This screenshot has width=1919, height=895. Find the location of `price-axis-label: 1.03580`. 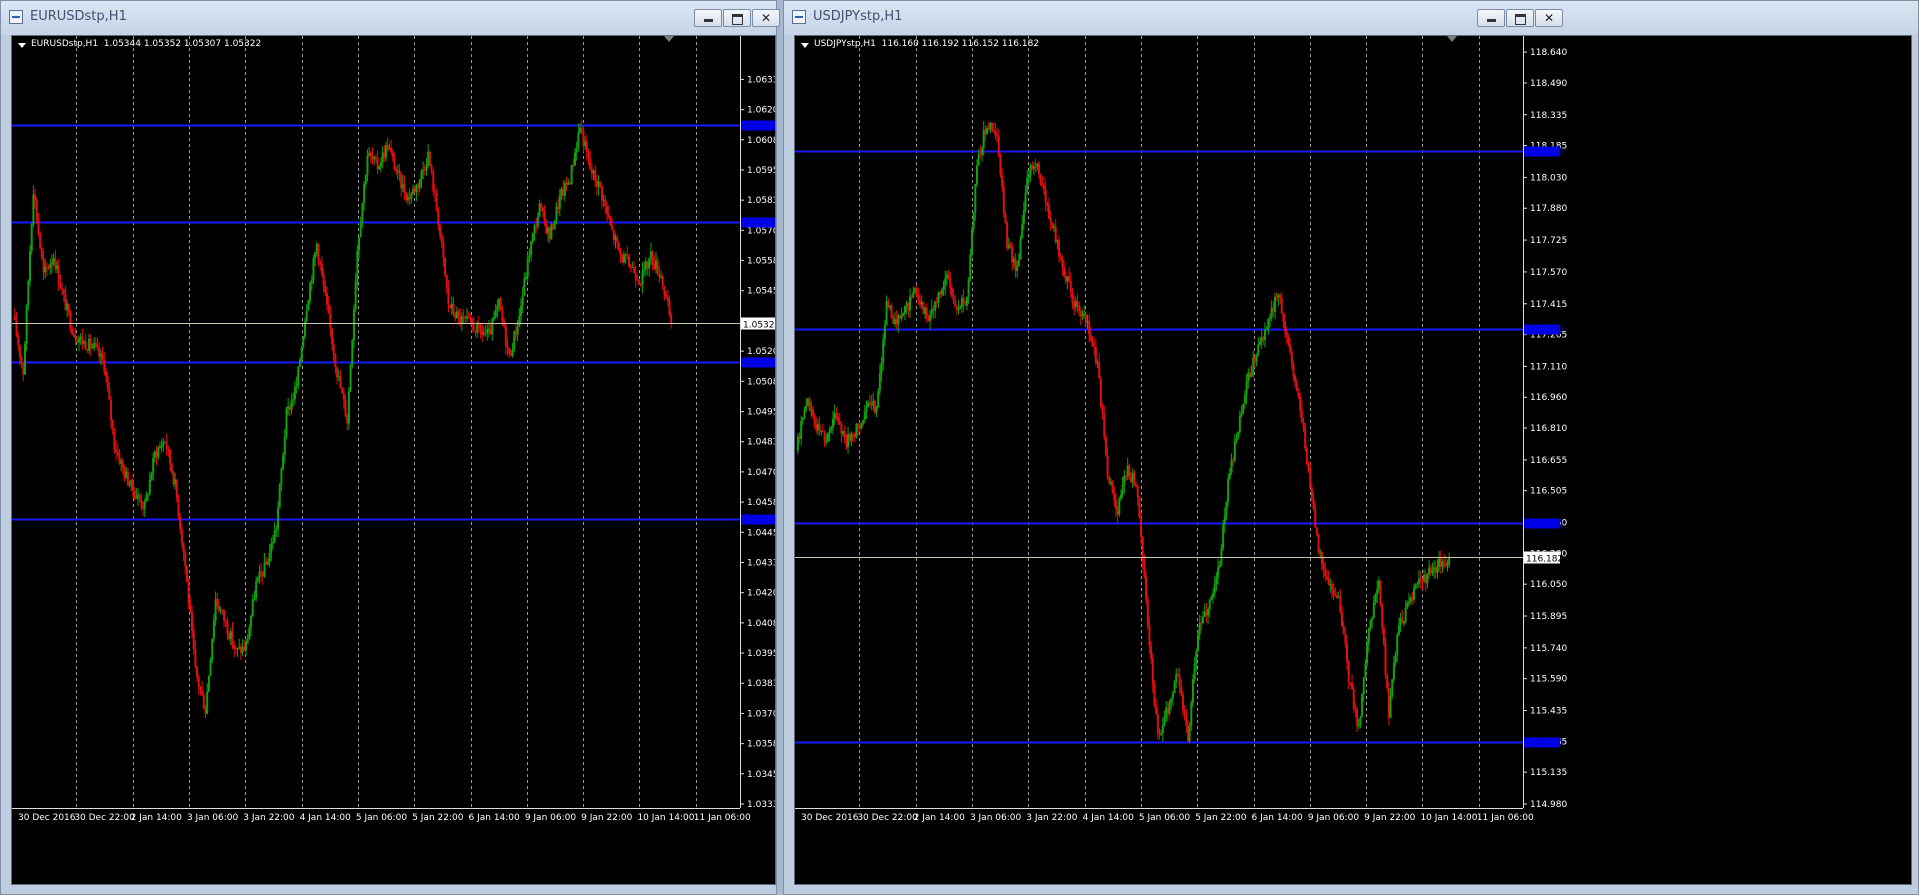

price-axis-label: 1.03580 is located at coordinates (761, 745).